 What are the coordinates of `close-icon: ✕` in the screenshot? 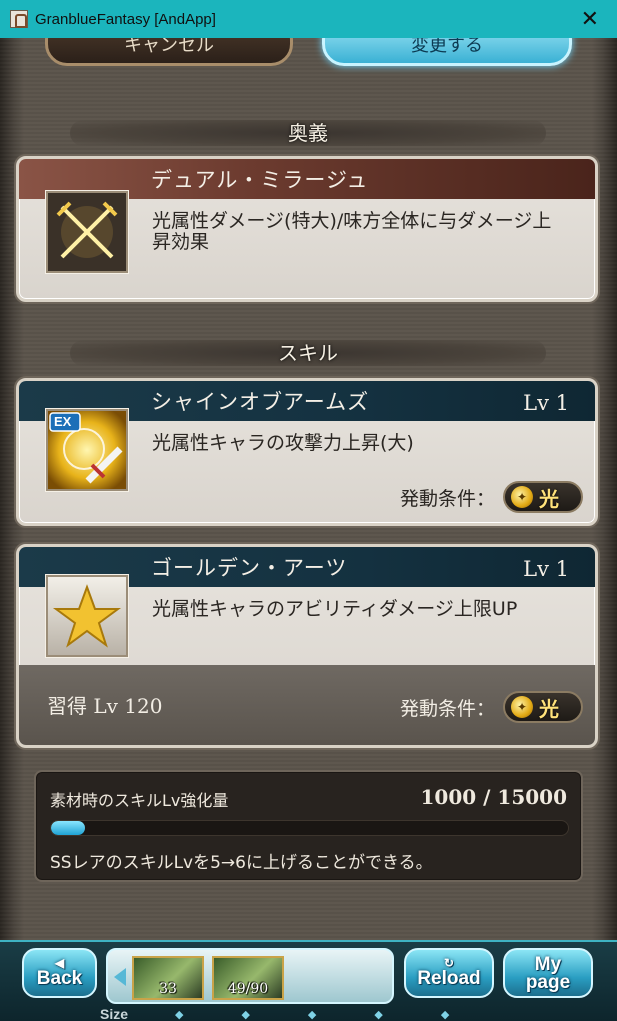 It's located at (590, 19).